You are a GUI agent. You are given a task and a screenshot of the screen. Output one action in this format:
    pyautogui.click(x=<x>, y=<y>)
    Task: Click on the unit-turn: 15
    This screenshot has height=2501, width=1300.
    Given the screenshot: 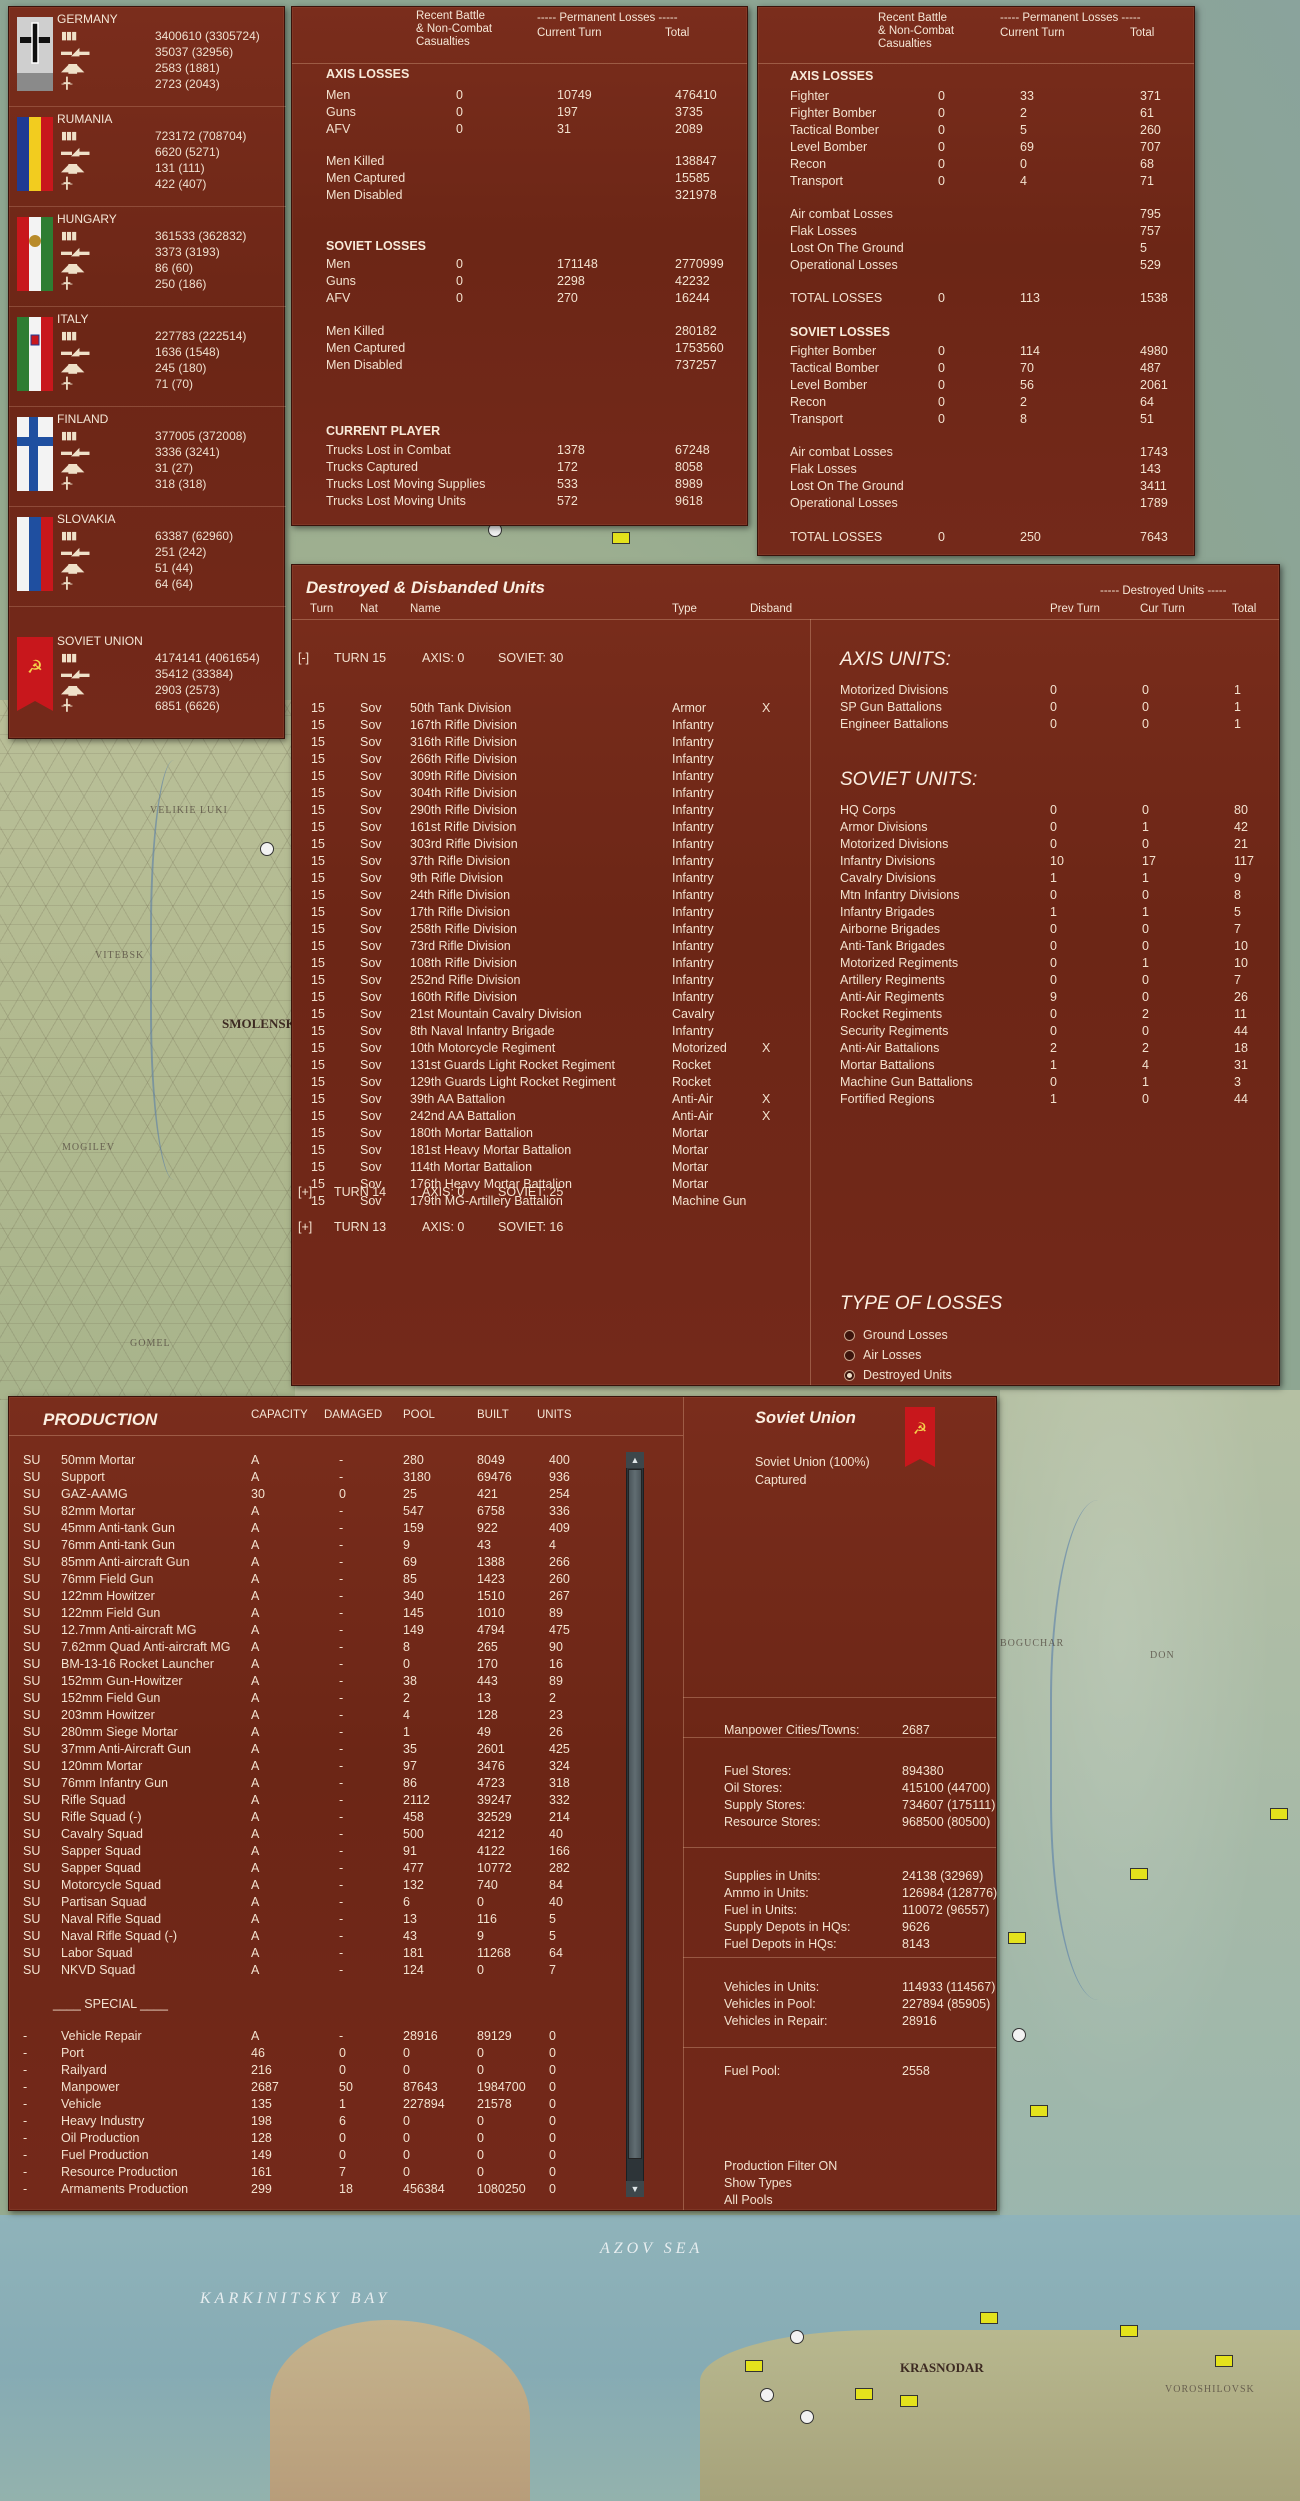 What is the action you would take?
    pyautogui.click(x=318, y=1184)
    